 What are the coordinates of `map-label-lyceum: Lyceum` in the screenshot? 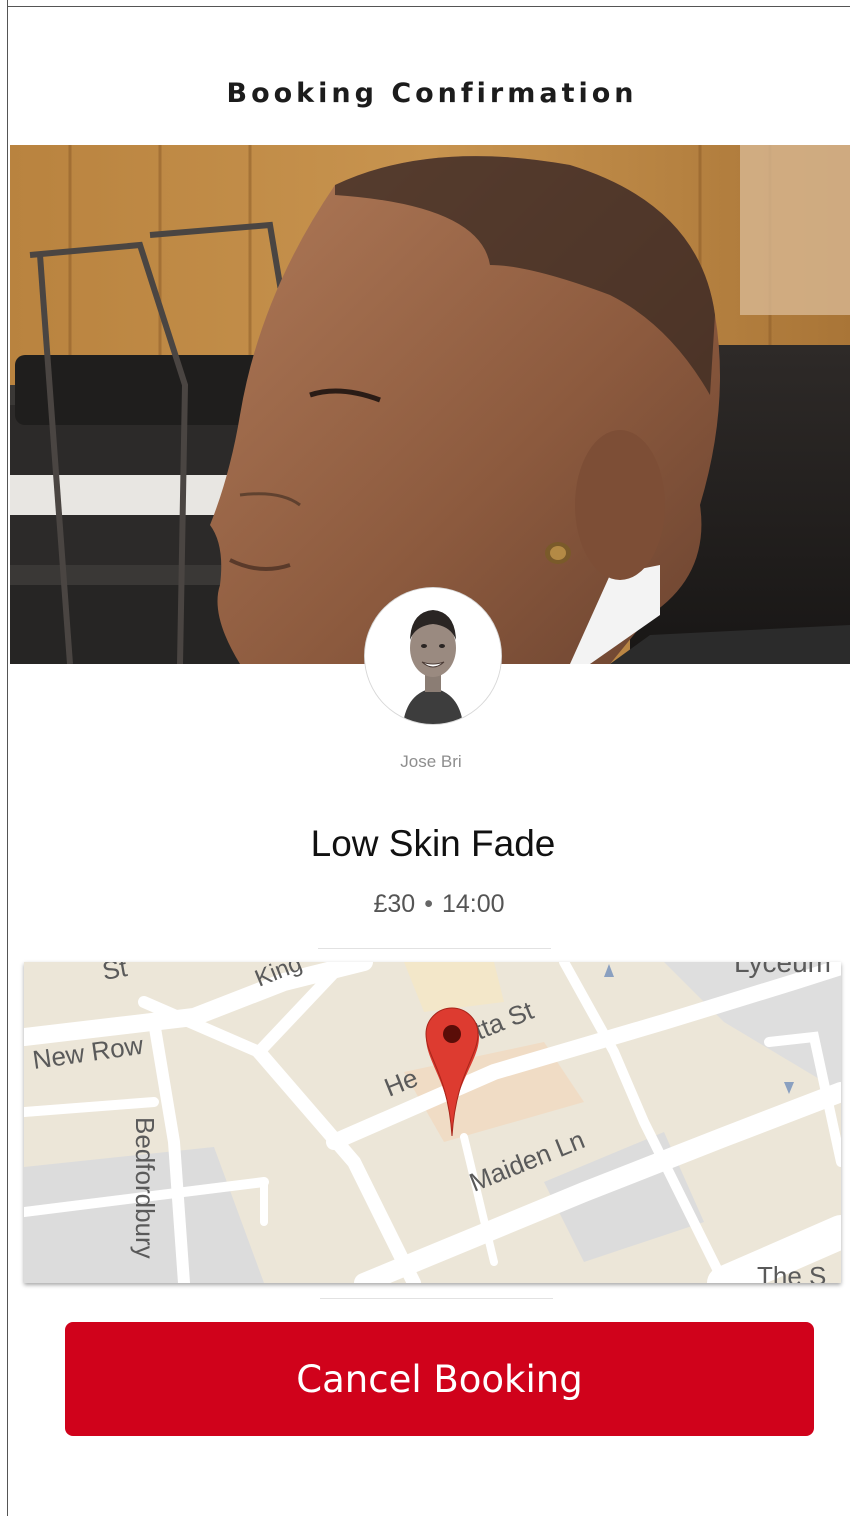 It's located at (782, 970).